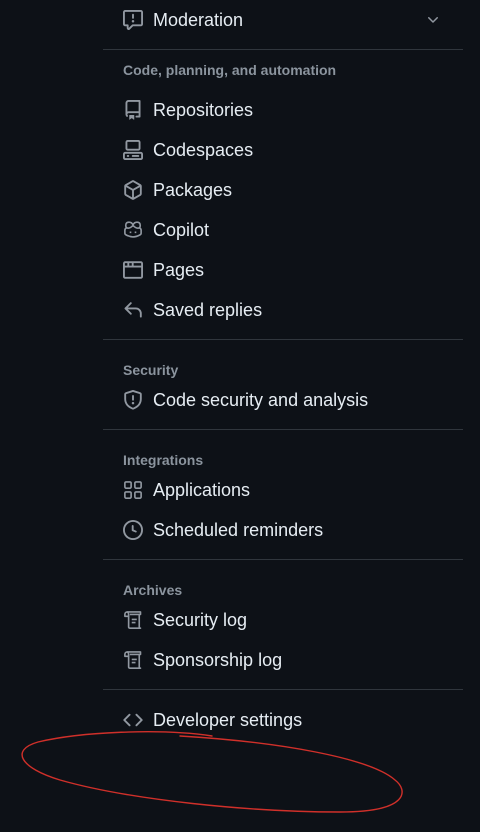 This screenshot has width=480, height=832. Describe the element at coordinates (198, 19) in the screenshot. I see `sidebar-item-label: Moderation` at that location.